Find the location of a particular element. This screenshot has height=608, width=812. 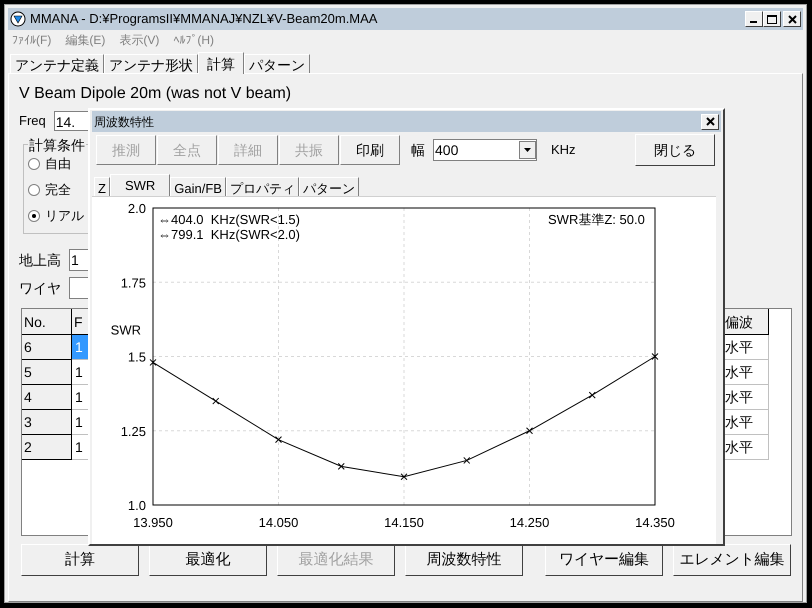

toolbar-button: 印刷 is located at coordinates (370, 150).